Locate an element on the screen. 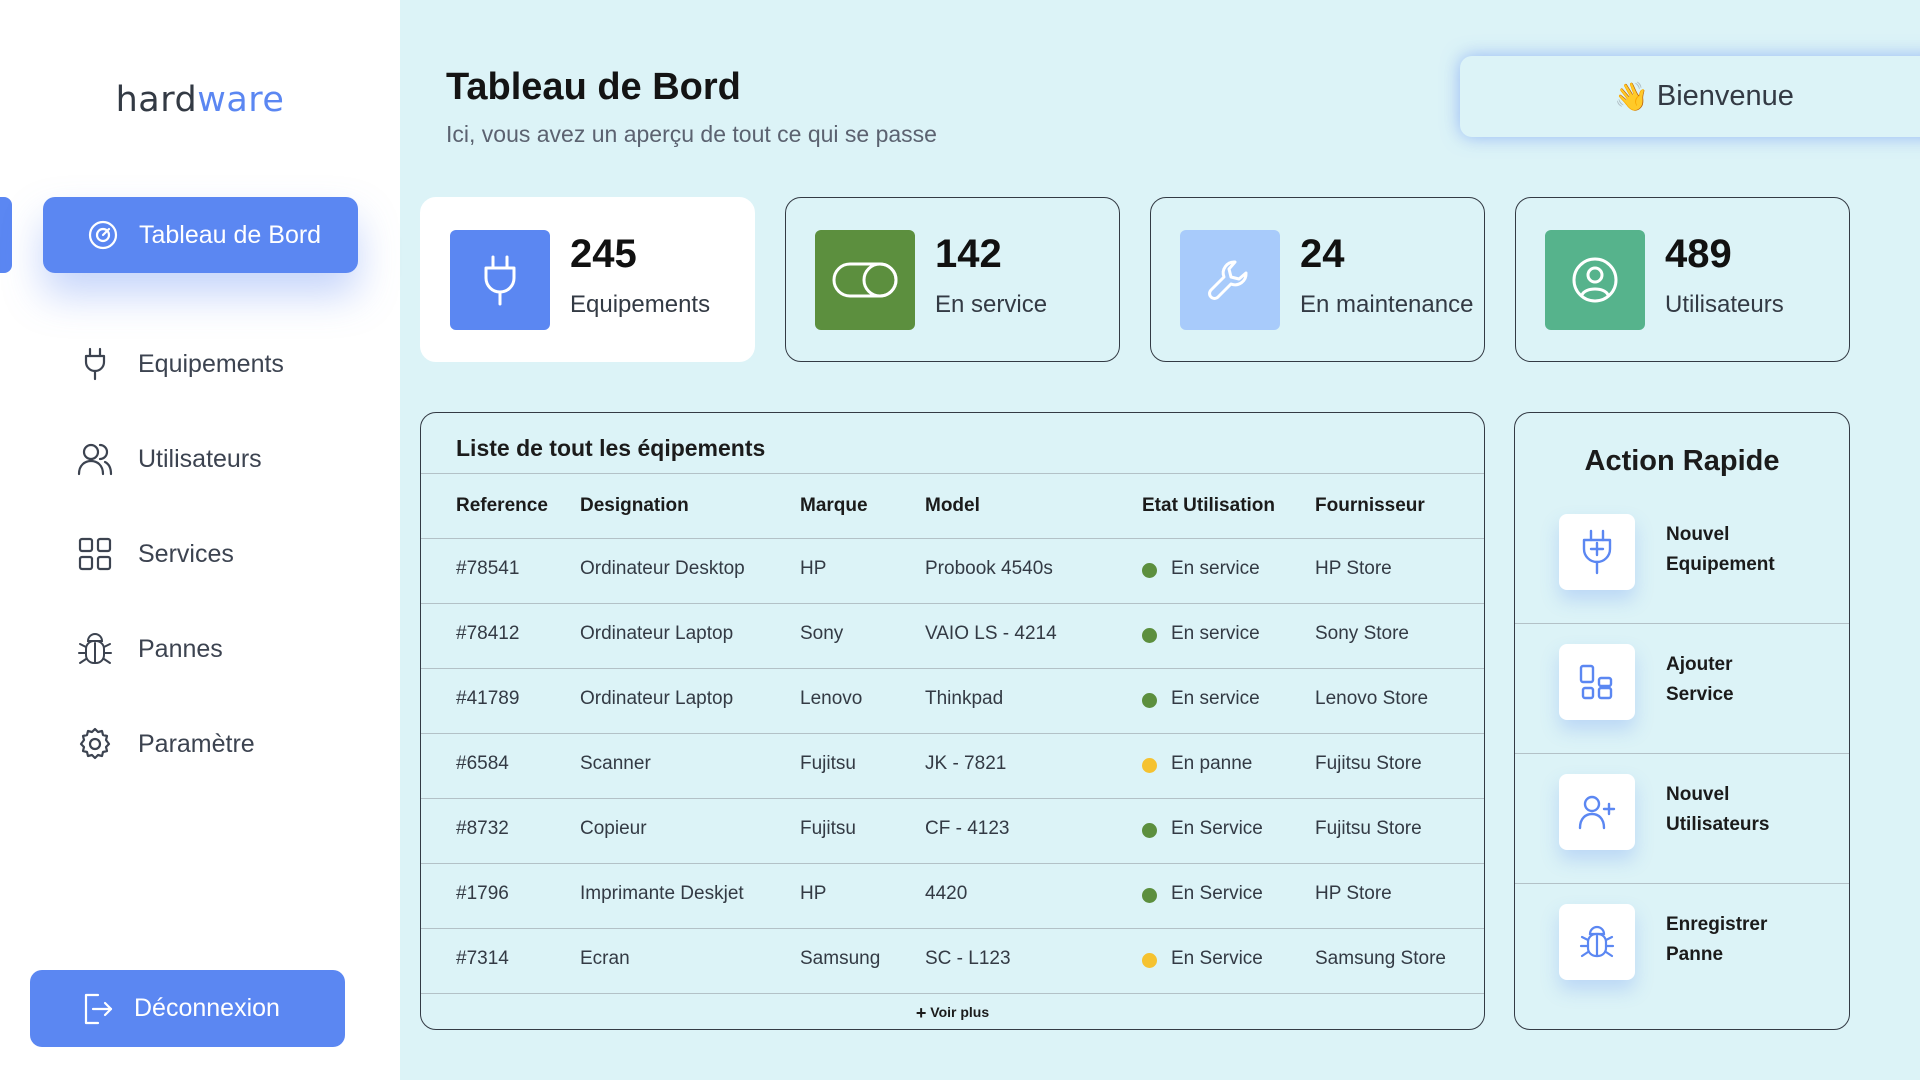 This screenshot has height=1080, width=1920. plug-plus-icon is located at coordinates (1597, 552).